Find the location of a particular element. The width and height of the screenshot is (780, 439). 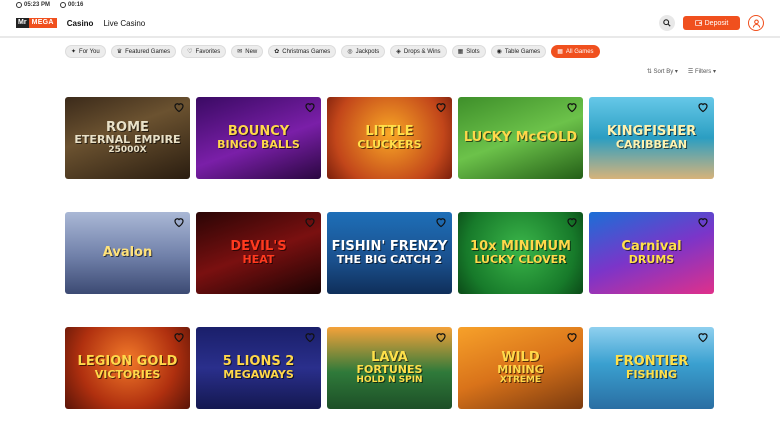

game-tile: WILD MINING XTREME is located at coordinates (520, 368).